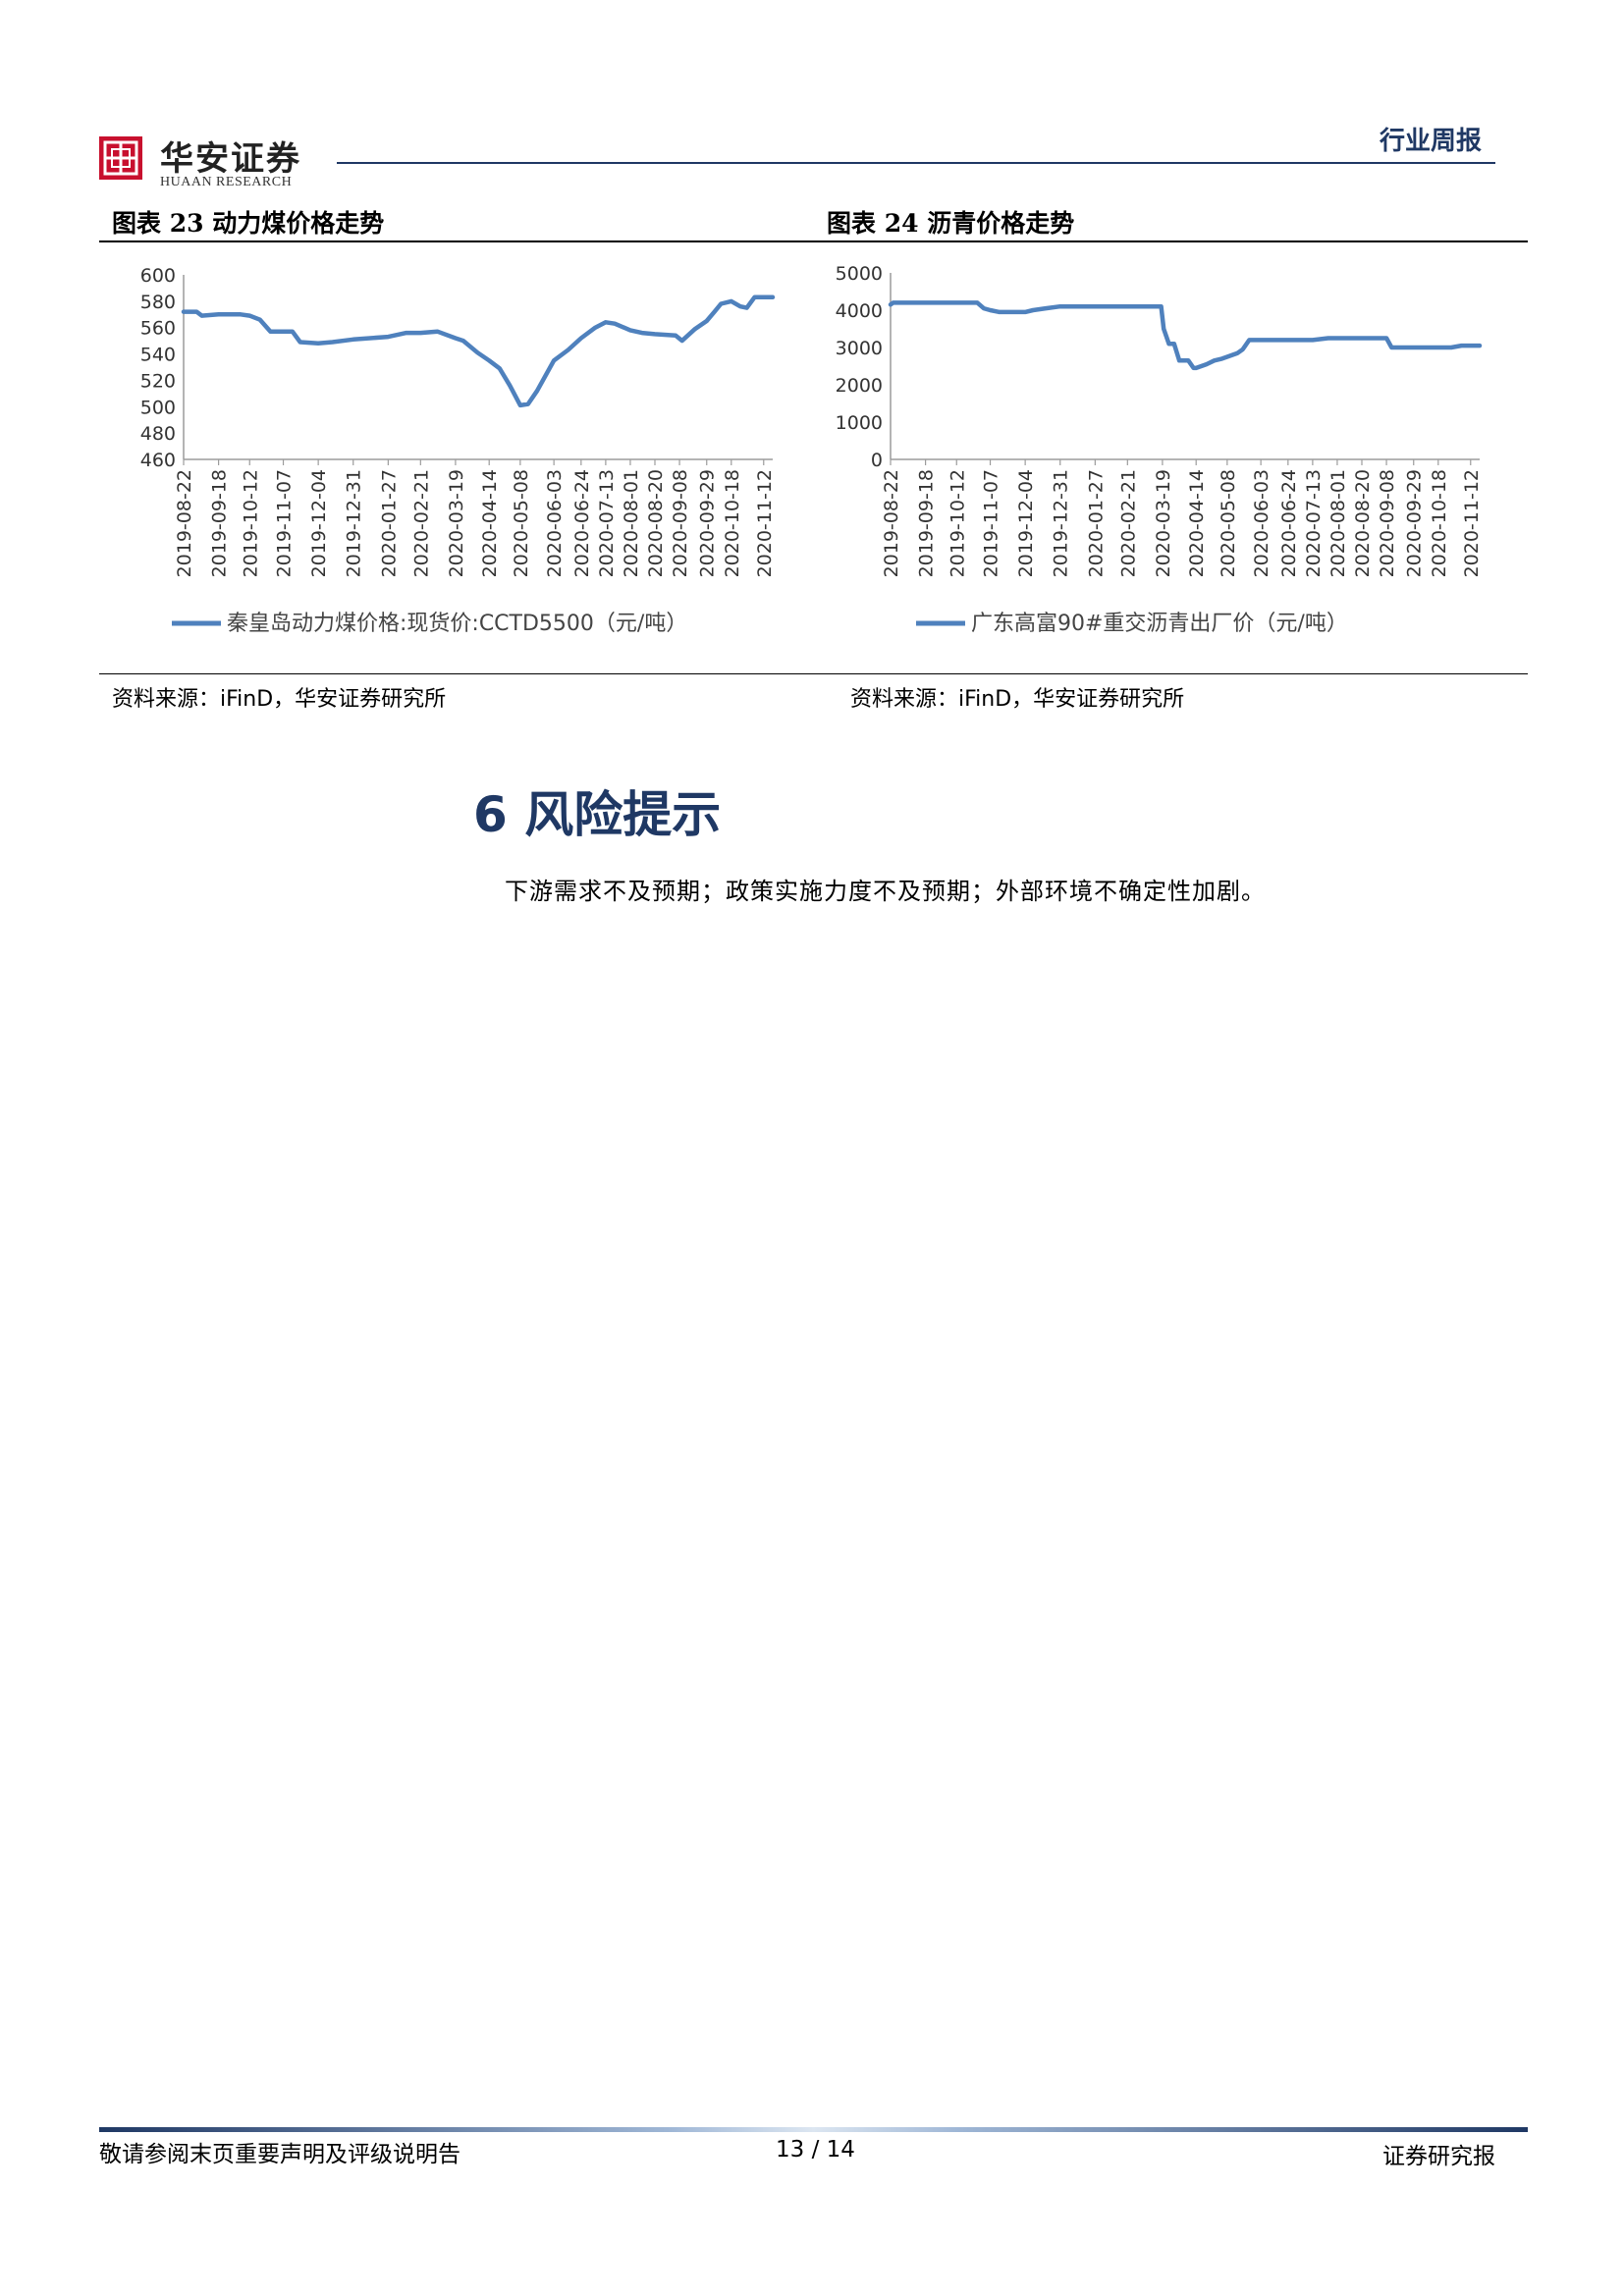 This screenshot has height=2296, width=1624. What do you see at coordinates (158, 329) in the screenshot?
I see `y-tick-label: 560` at bounding box center [158, 329].